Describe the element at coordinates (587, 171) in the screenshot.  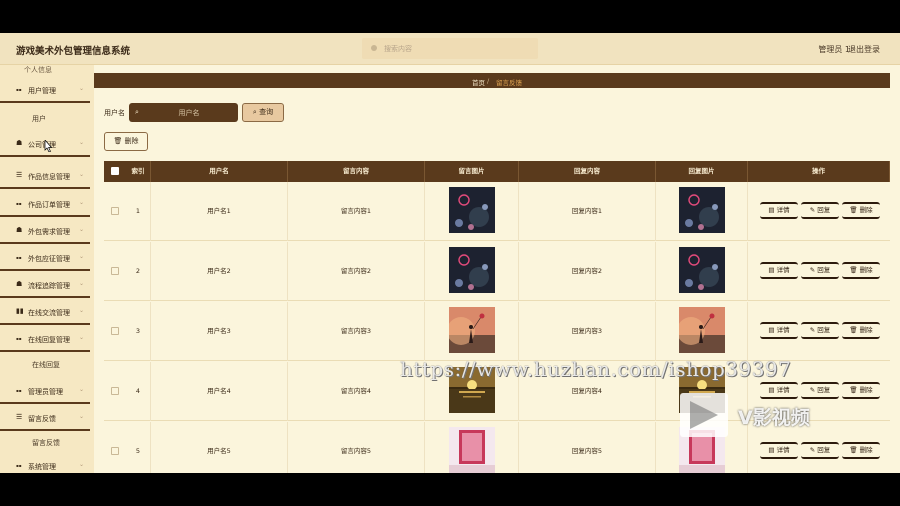
I see `column-header: 回复内容` at that location.